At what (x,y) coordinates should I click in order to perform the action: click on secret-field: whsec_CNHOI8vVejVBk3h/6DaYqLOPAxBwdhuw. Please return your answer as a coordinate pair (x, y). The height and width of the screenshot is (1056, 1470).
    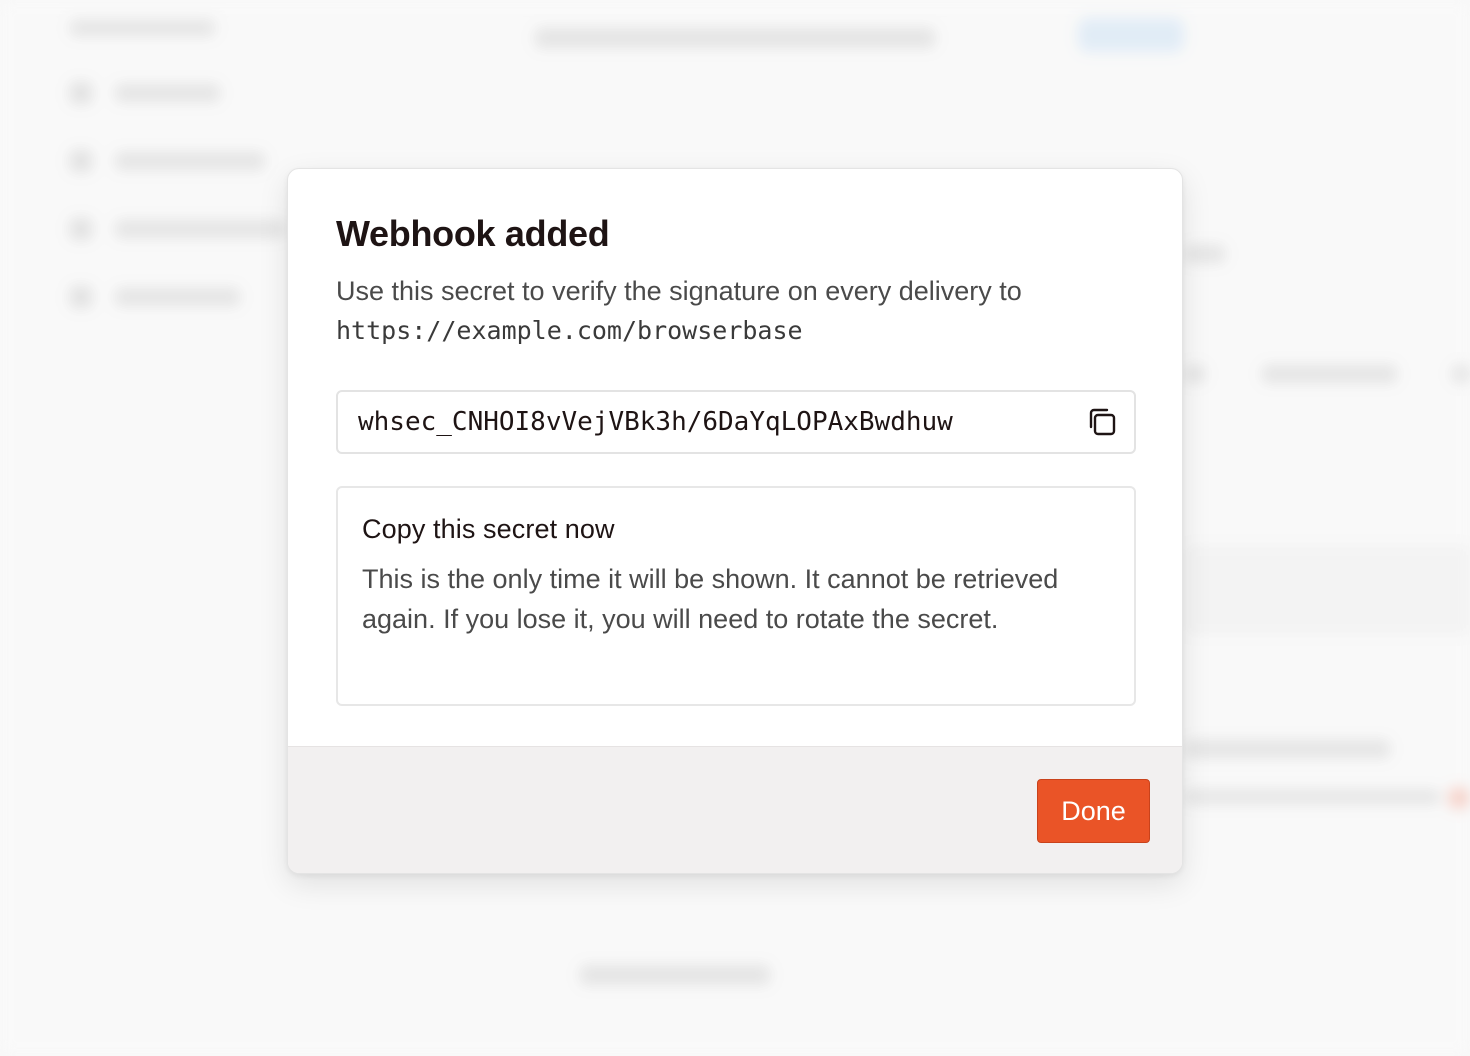
    Looking at the image, I should click on (736, 422).